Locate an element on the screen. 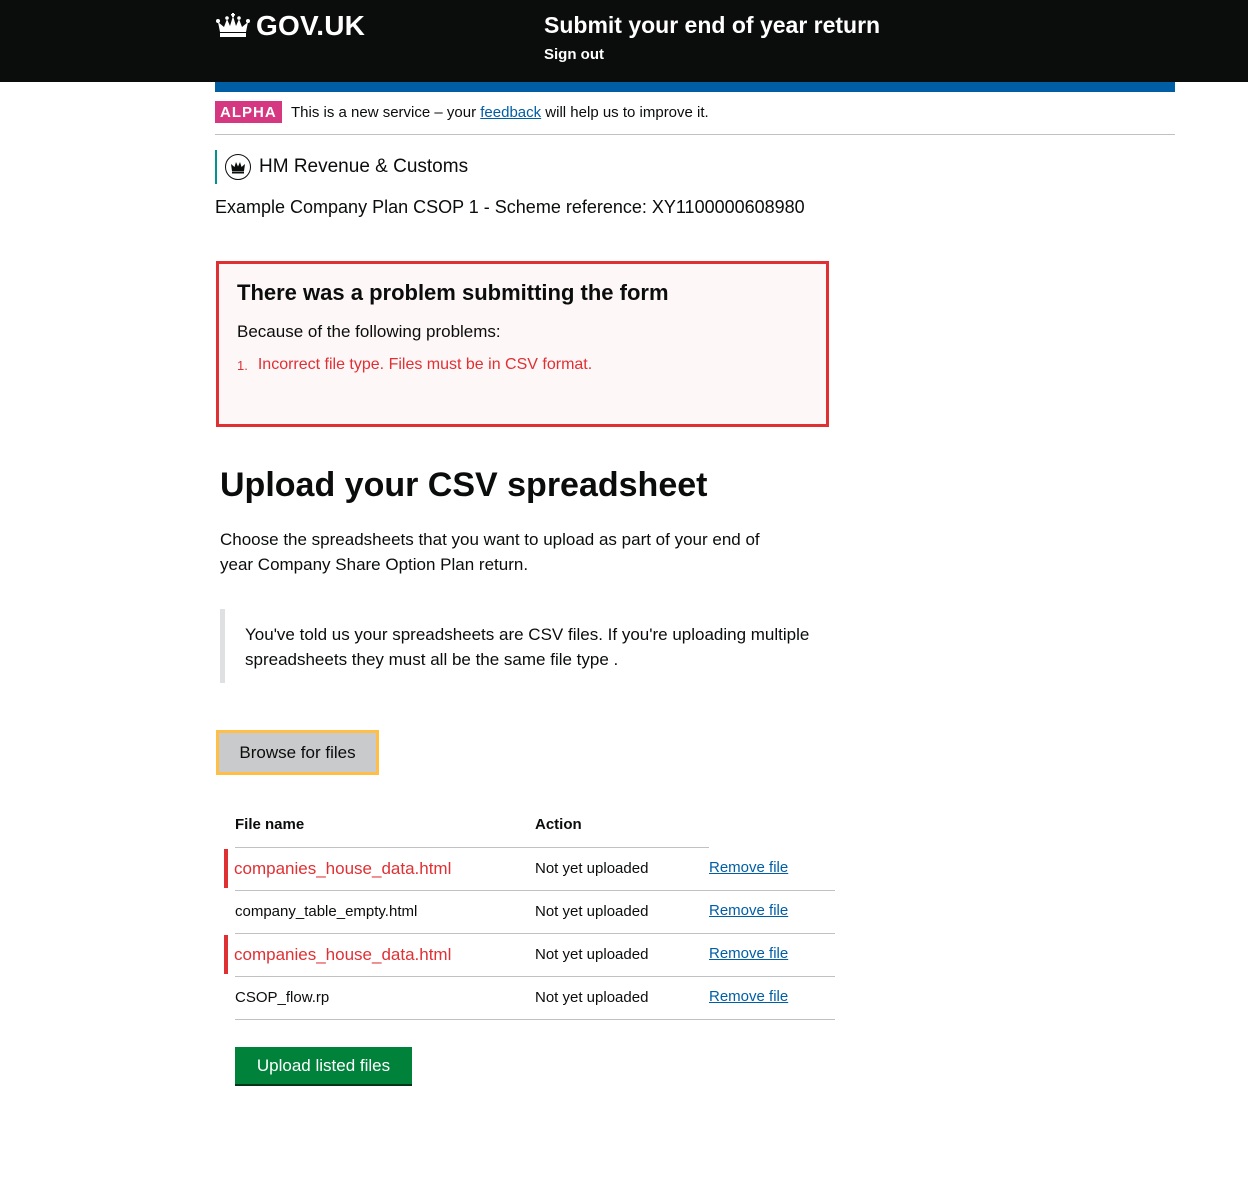 This screenshot has width=1248, height=1182. page-title: Upload your CSV spreadsheet is located at coordinates (464, 485).